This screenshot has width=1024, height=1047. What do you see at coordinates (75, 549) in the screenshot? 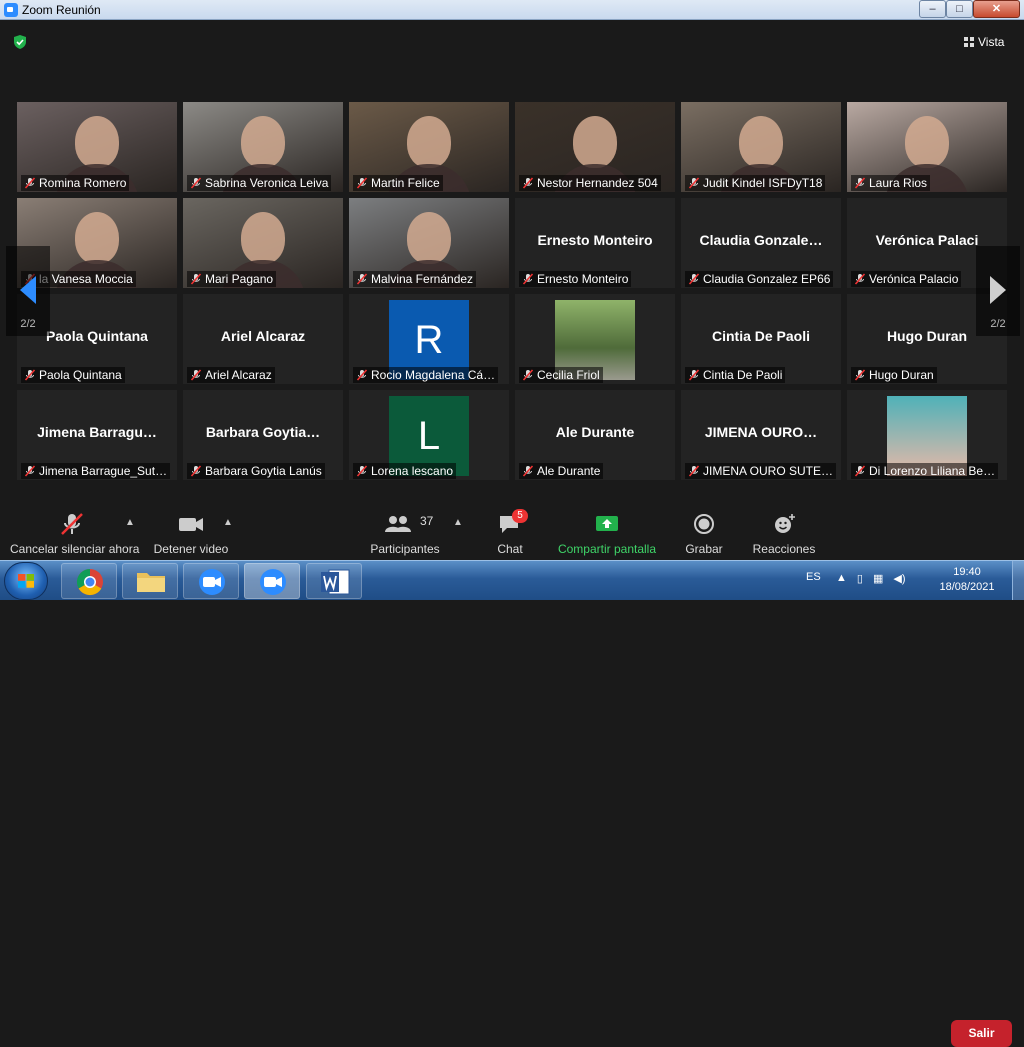
I see `unmute-label: Cancelar silenciar ahora` at bounding box center [75, 549].